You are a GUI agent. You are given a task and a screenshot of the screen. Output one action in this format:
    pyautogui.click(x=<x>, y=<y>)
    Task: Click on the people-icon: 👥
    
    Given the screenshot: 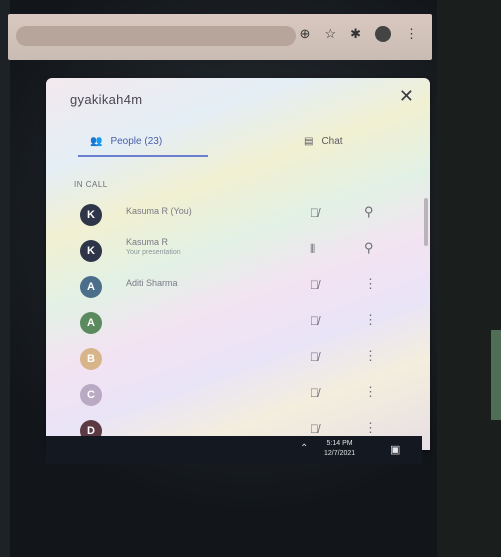 What is the action you would take?
    pyautogui.click(x=96, y=141)
    